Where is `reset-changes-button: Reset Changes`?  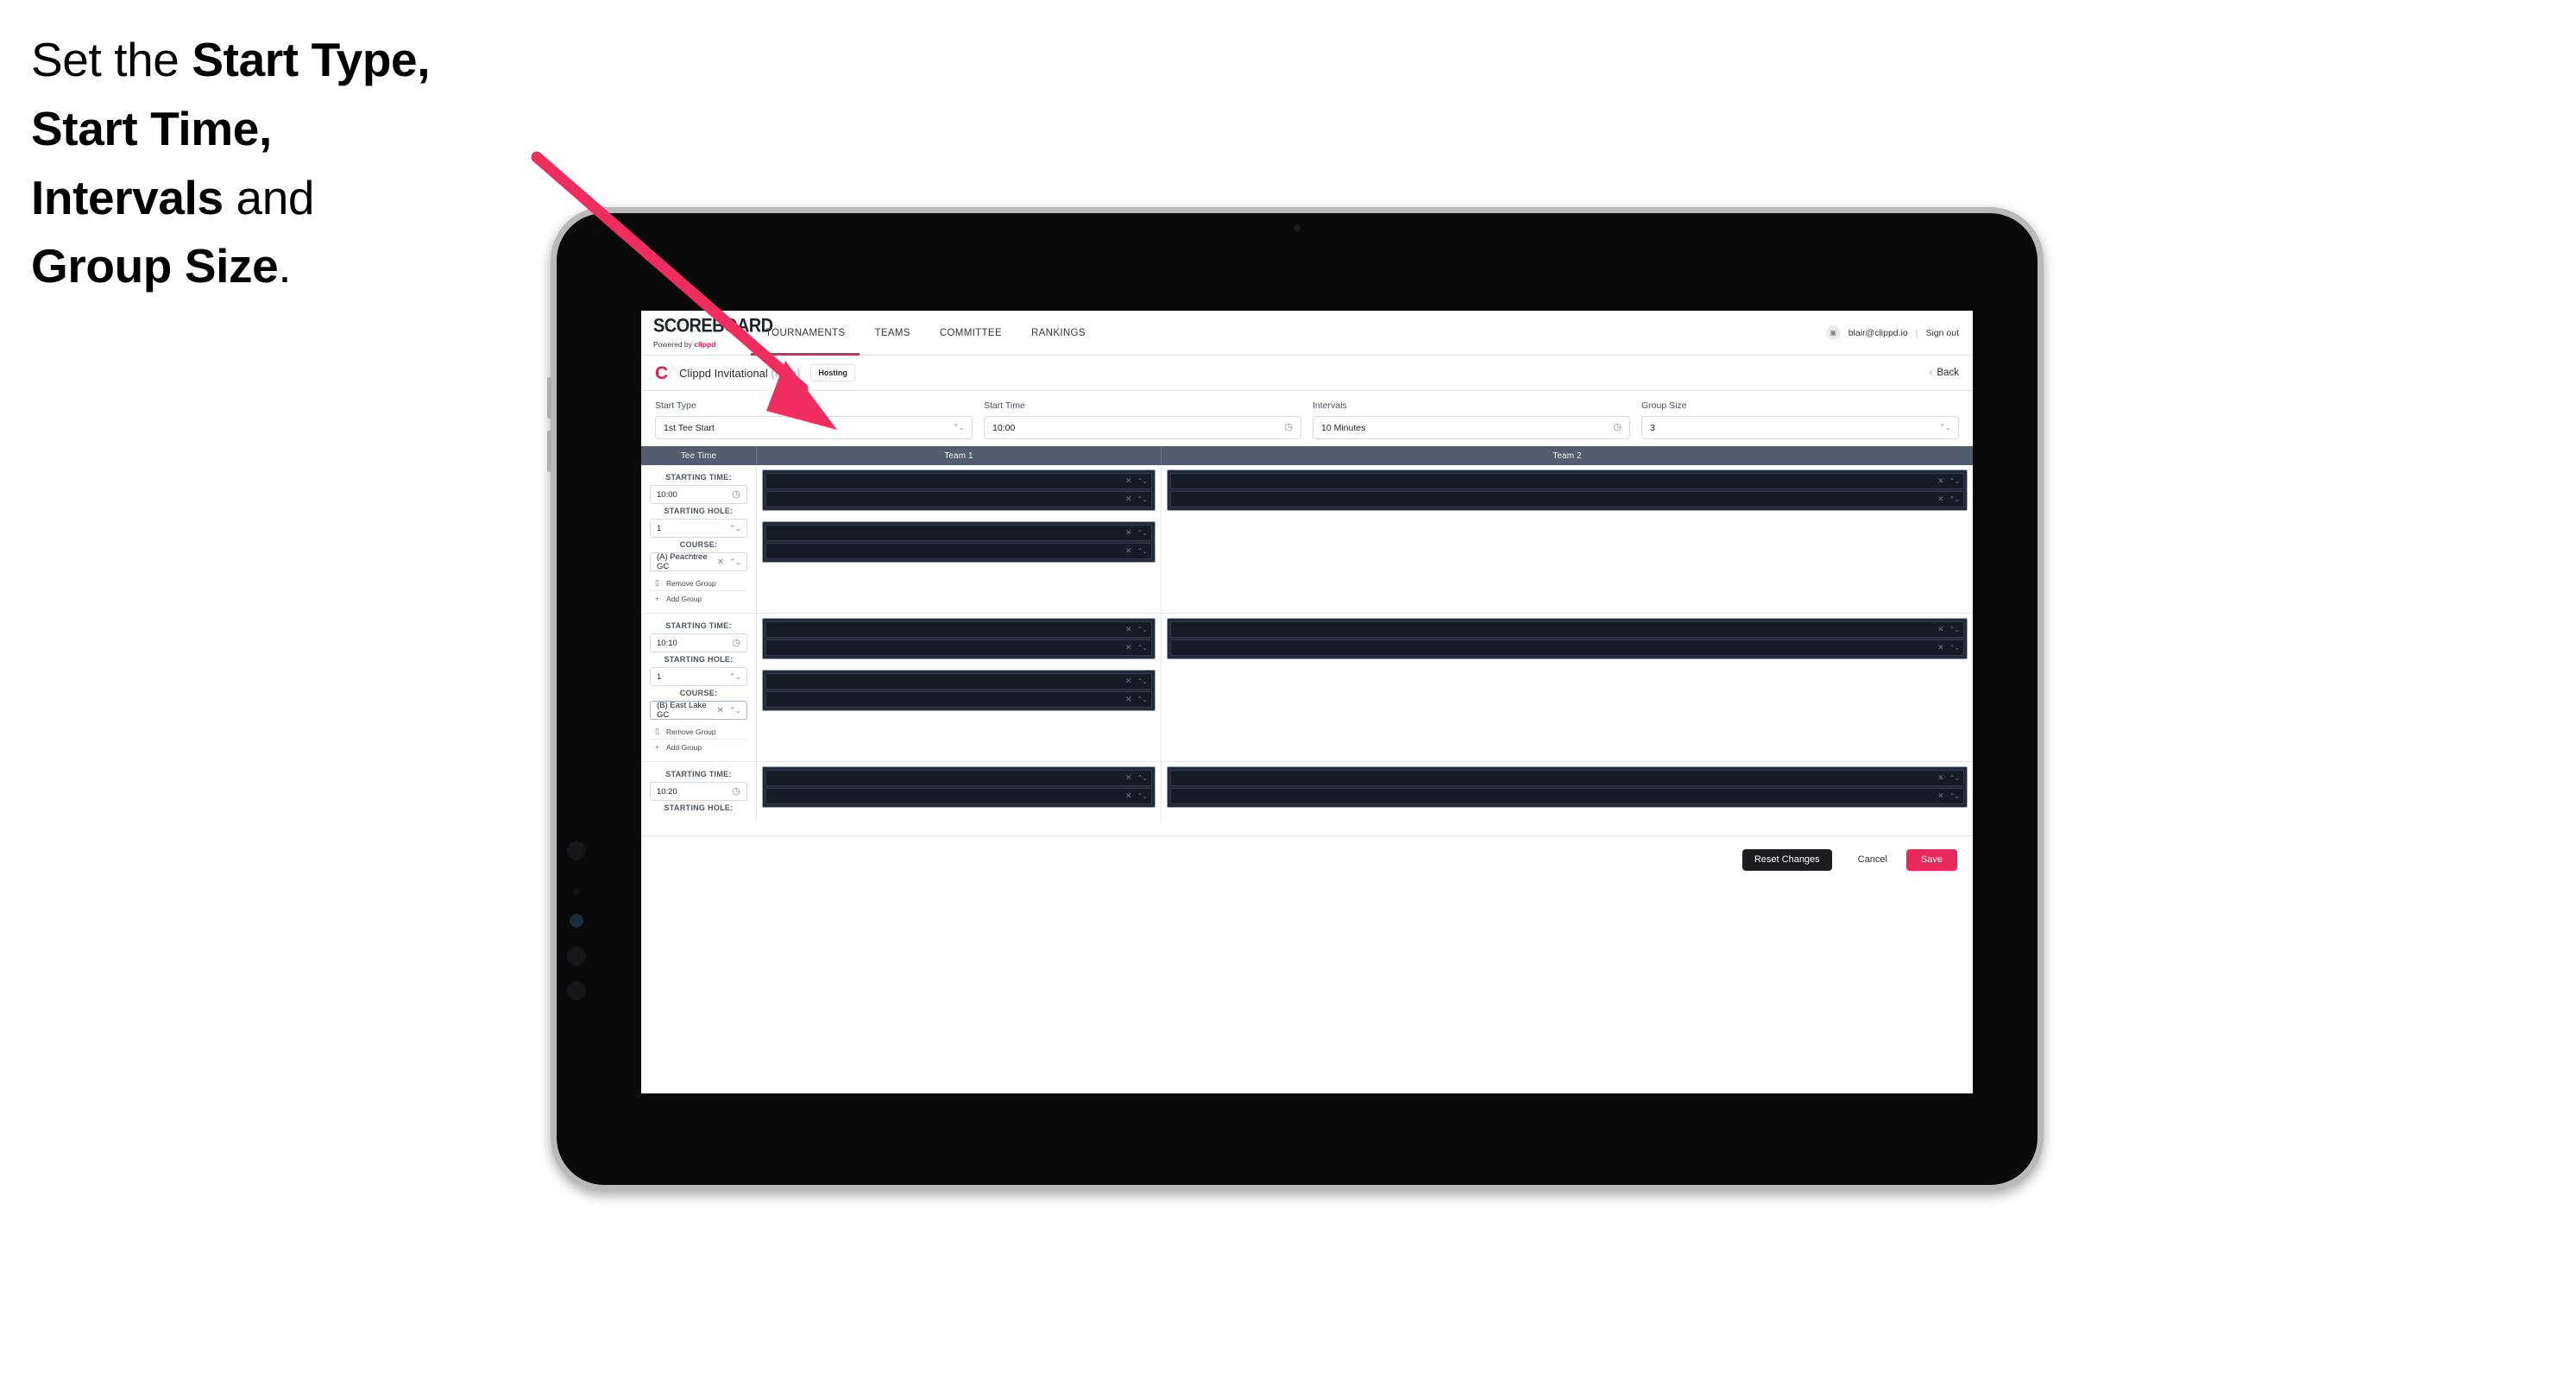
reset-changes-button: Reset Changes is located at coordinates (1786, 860).